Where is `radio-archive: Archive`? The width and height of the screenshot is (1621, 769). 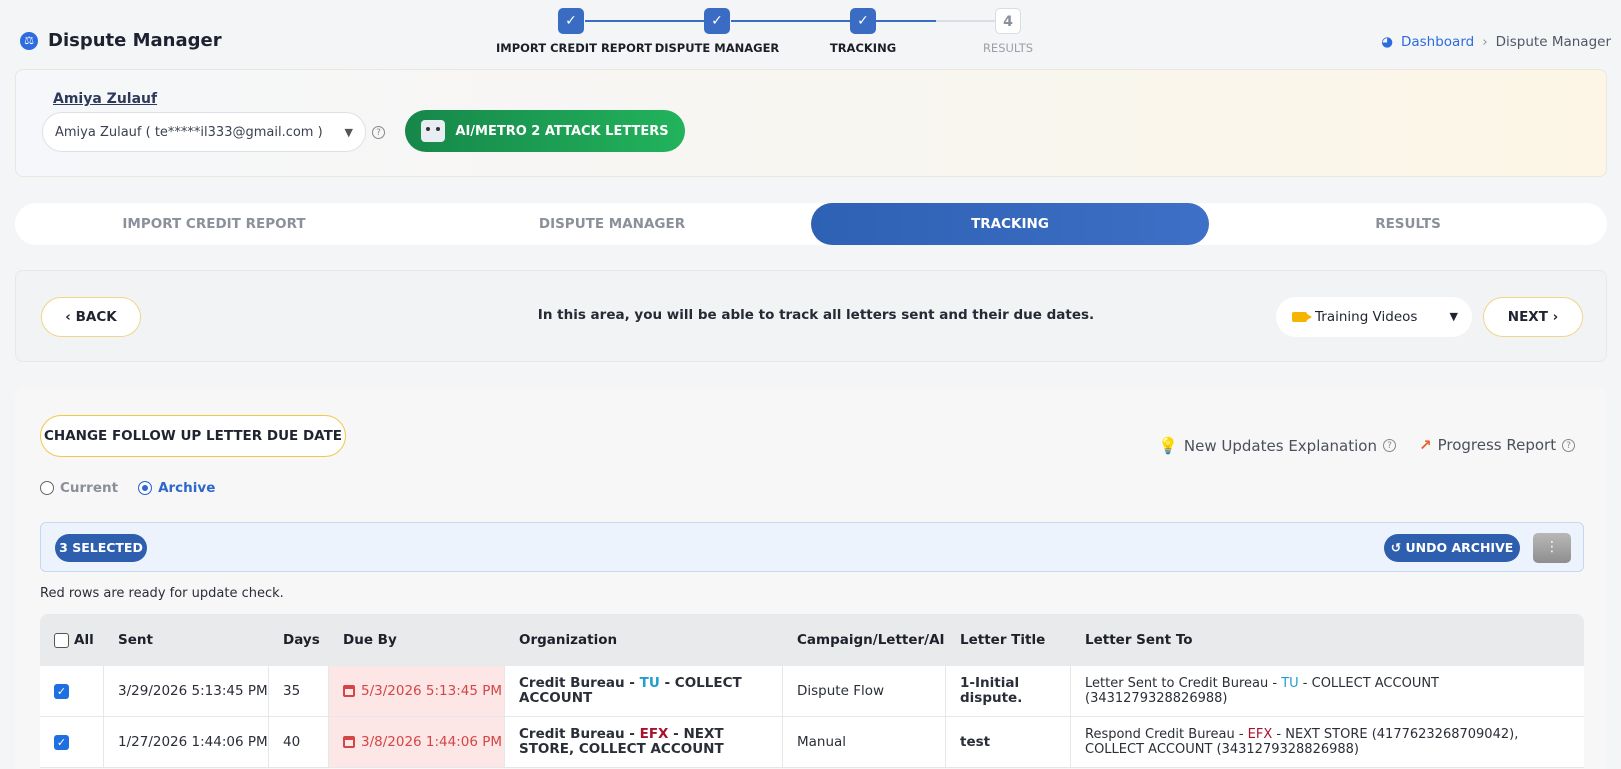
radio-archive: Archive is located at coordinates (176, 488).